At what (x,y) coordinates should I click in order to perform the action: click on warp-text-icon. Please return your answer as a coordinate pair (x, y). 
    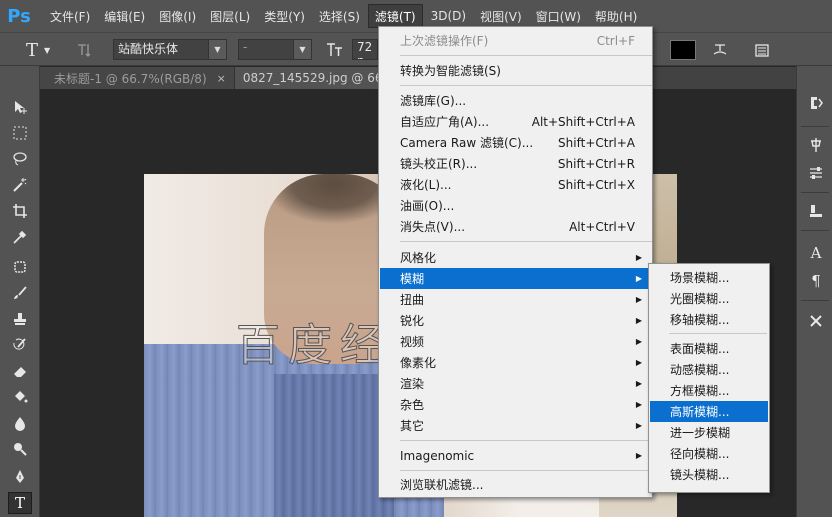
    Looking at the image, I should click on (722, 50).